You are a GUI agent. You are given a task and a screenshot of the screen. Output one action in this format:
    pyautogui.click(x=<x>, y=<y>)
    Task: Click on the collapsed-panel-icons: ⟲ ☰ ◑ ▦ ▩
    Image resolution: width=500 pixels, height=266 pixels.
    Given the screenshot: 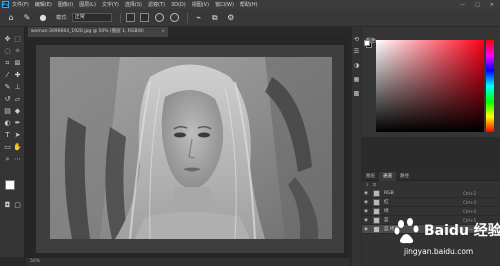 What is the action you would take?
    pyautogui.click(x=356, y=146)
    